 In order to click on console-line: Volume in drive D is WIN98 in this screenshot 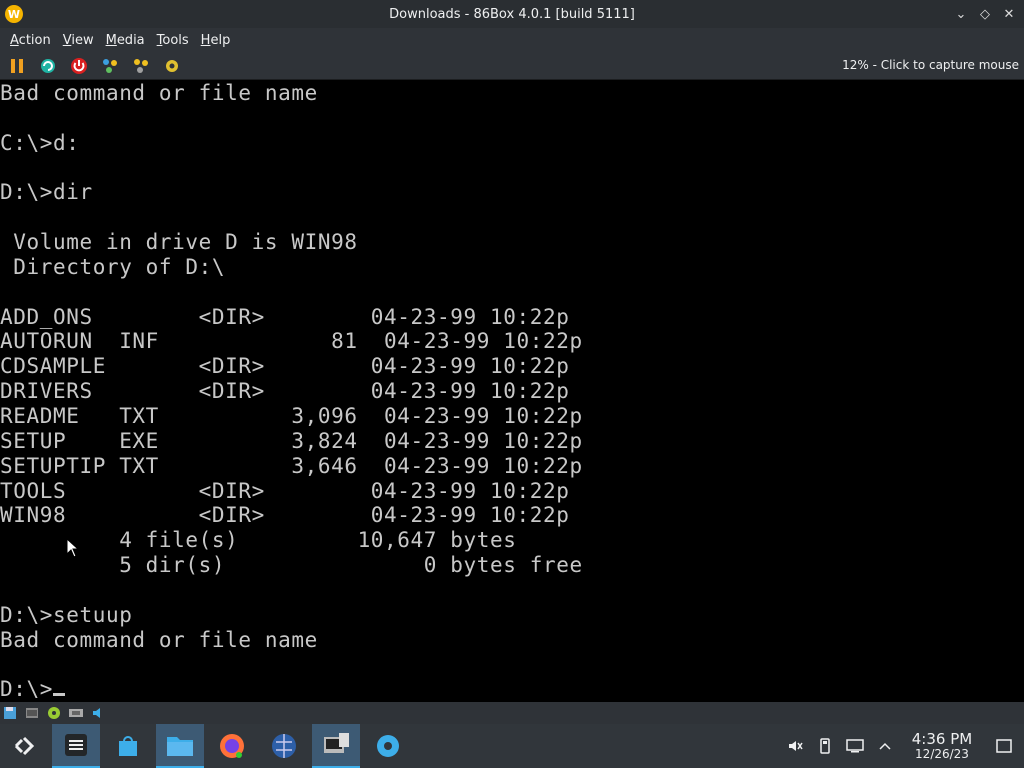, I will do `click(179, 242)`.